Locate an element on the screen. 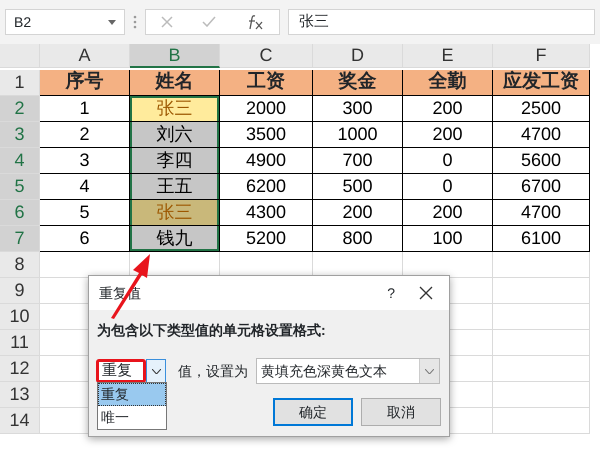 The width and height of the screenshot is (600, 450). row-header: 12 is located at coordinates (20, 369).